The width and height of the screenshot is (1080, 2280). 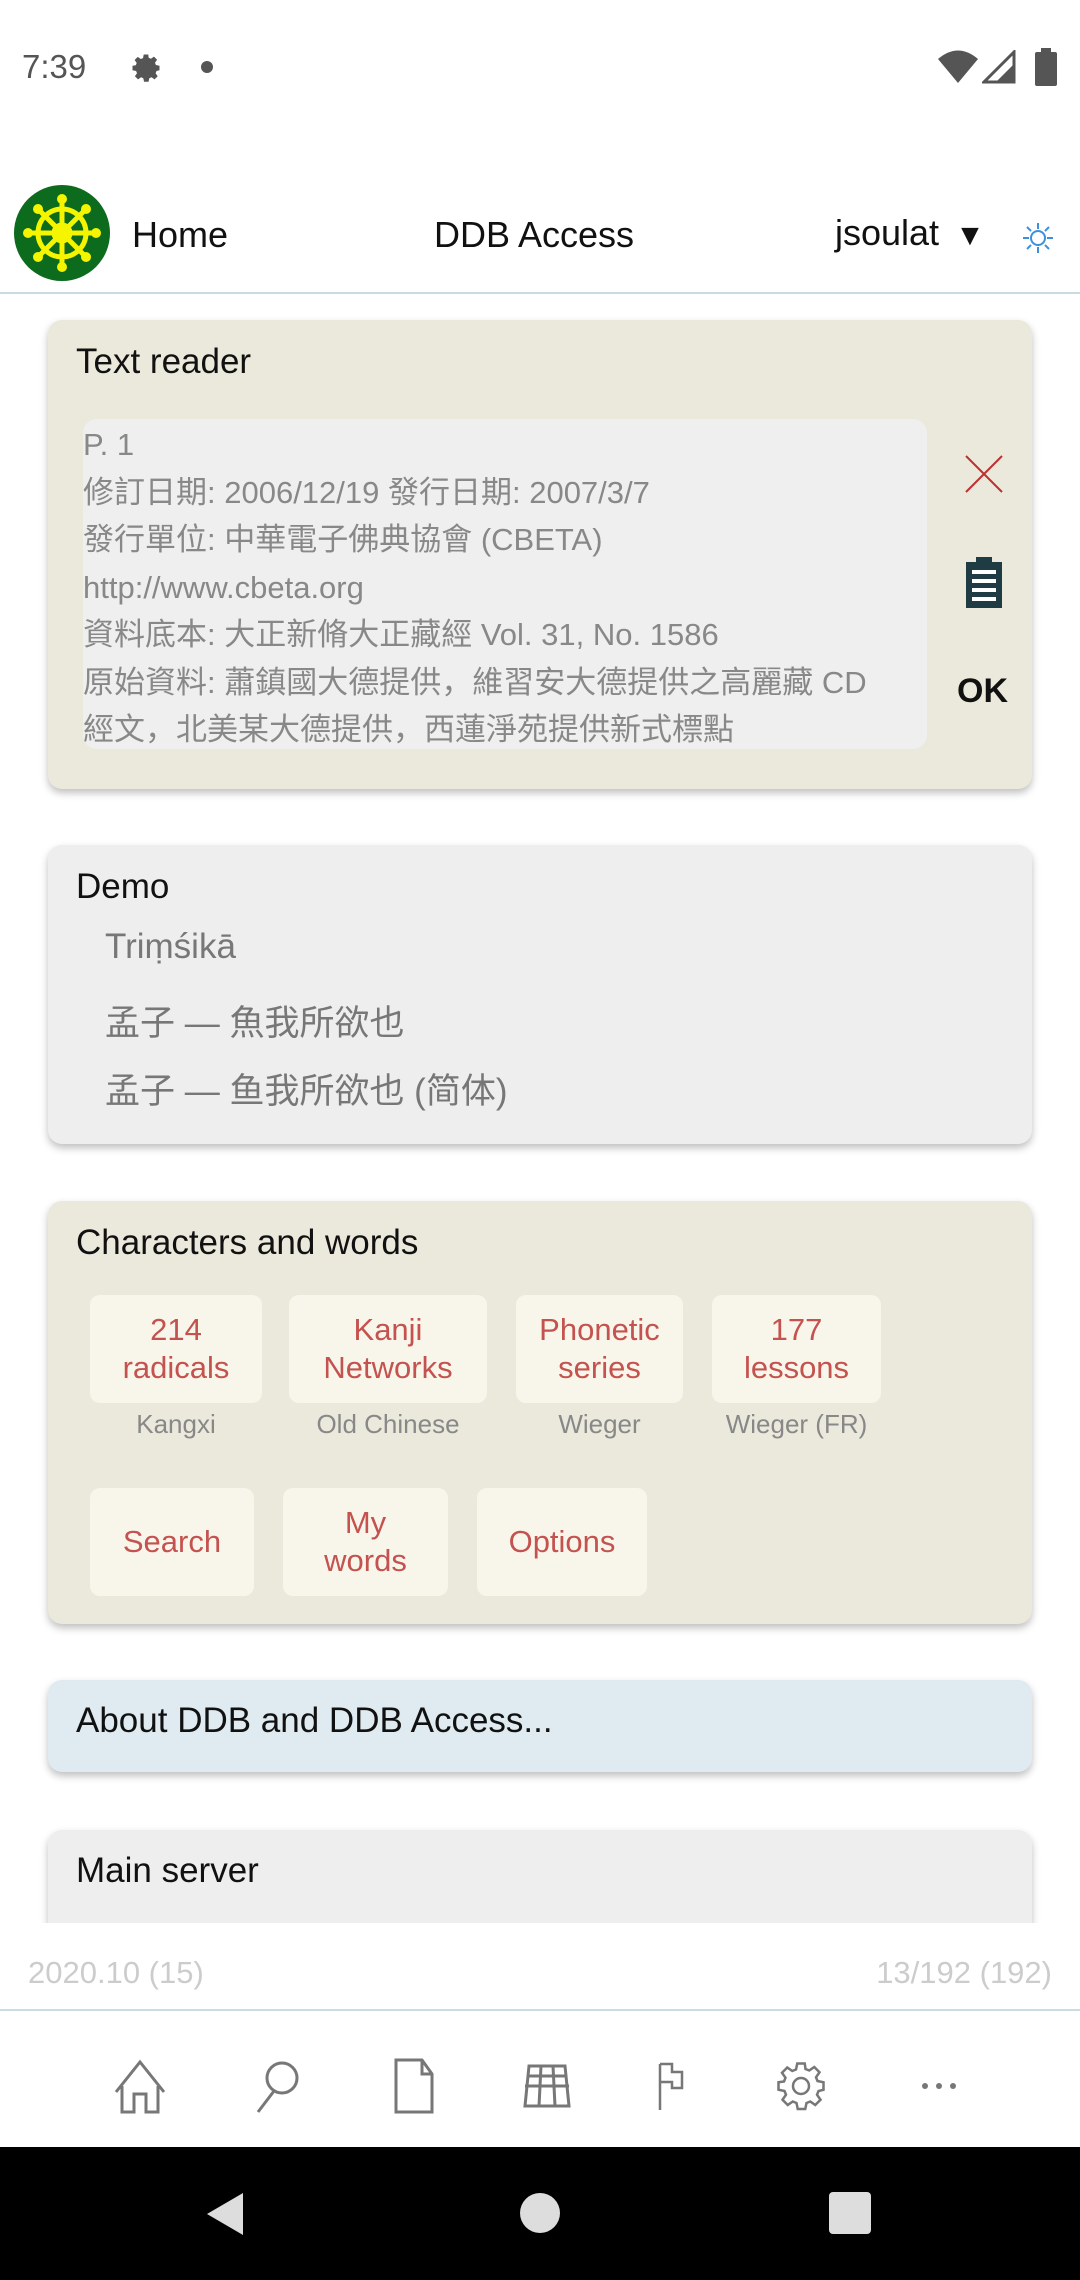 What do you see at coordinates (164, 361) in the screenshot?
I see `text-reader-title: Text reader` at bounding box center [164, 361].